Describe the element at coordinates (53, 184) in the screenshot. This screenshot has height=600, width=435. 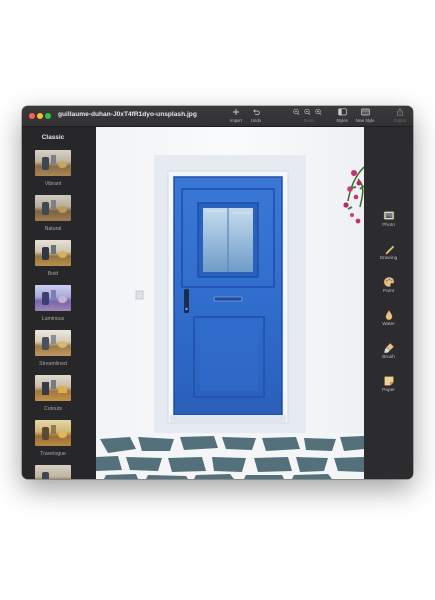
I see `preset-label: Vibrant` at that location.